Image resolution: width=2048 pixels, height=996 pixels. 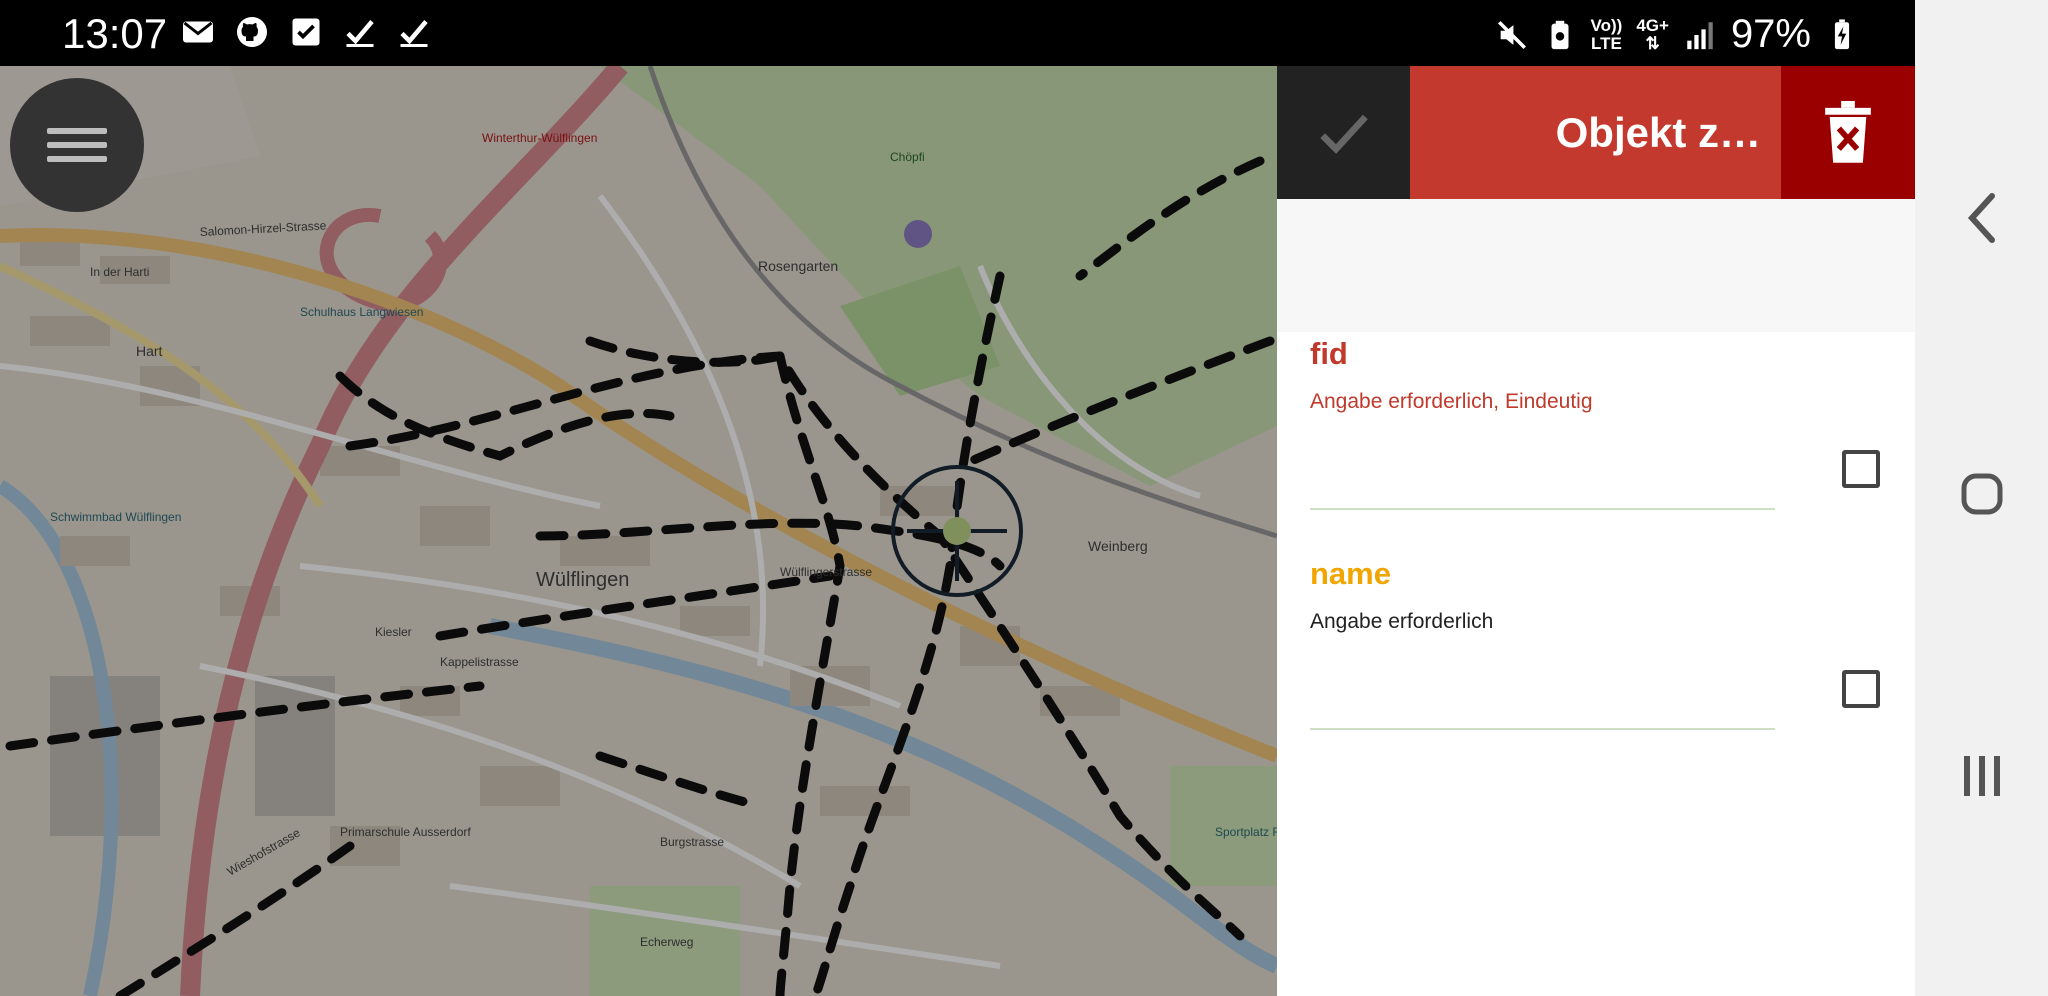 I want to click on field-label: name, so click(x=1350, y=573).